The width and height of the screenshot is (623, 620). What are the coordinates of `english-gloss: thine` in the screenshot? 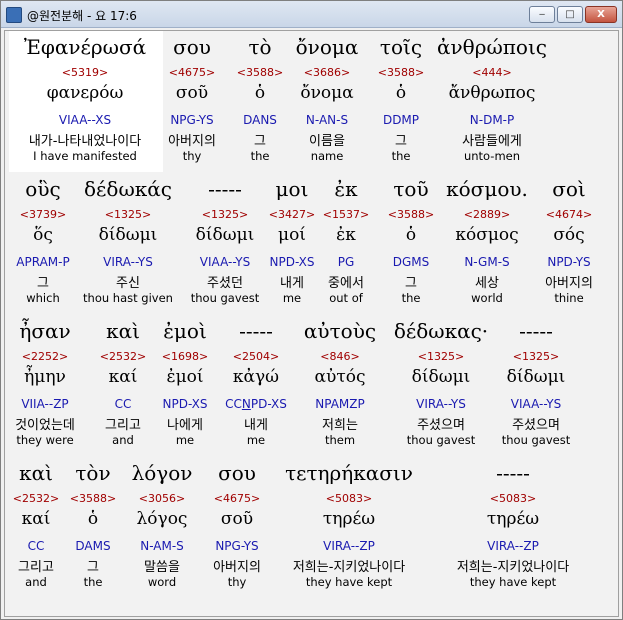 It's located at (569, 298).